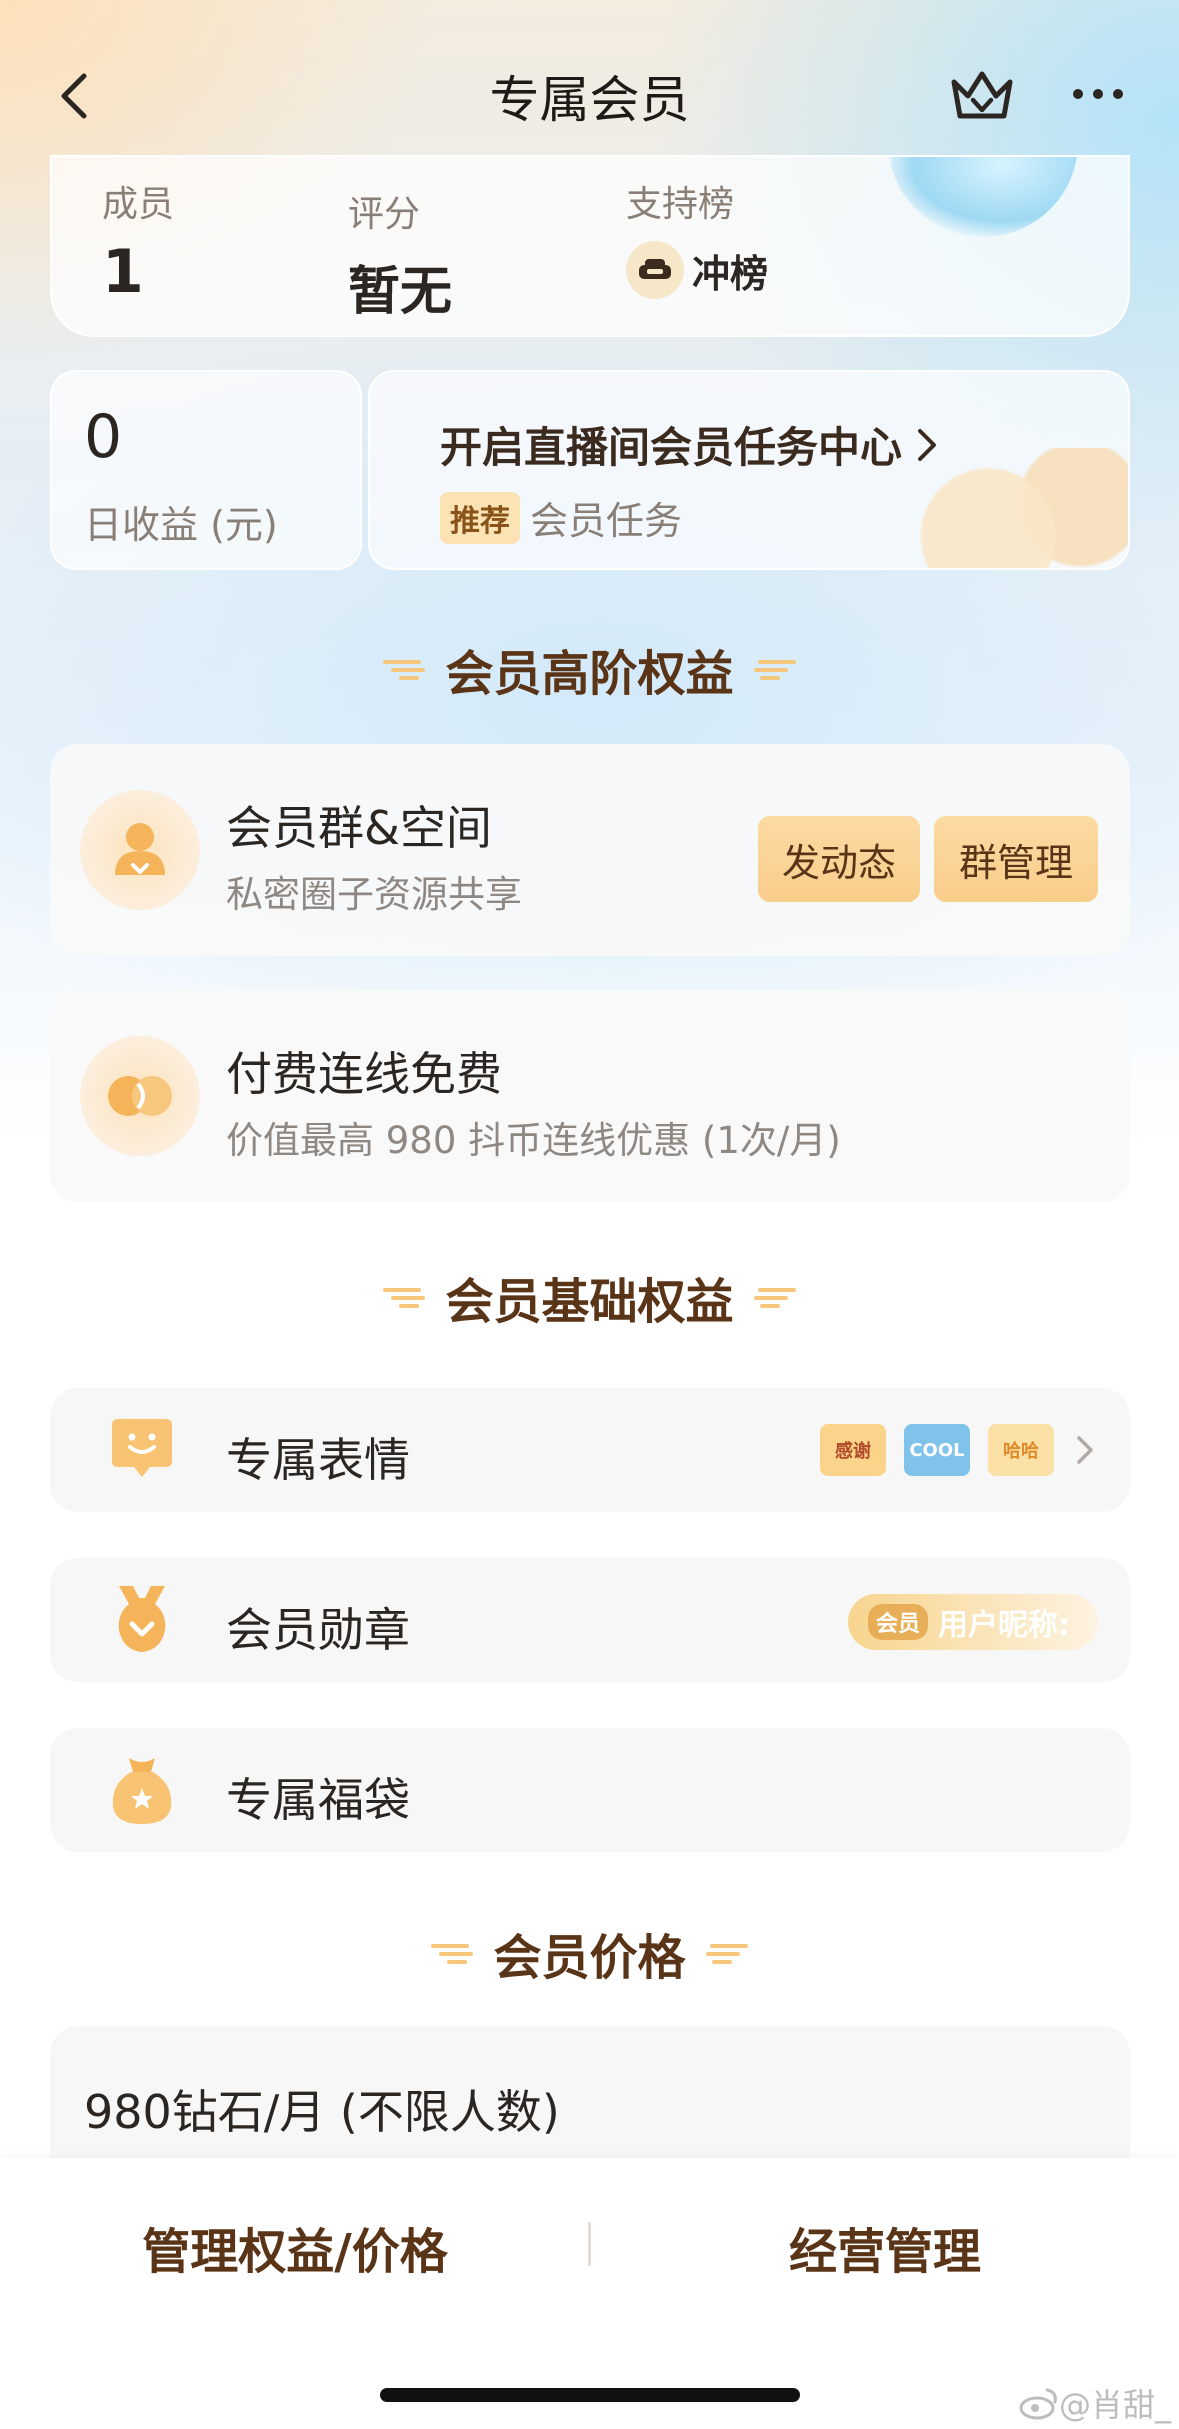 The width and height of the screenshot is (1179, 2429). What do you see at coordinates (295, 2247) in the screenshot?
I see `manage-benefits-price-button: 管理权益/价格` at bounding box center [295, 2247].